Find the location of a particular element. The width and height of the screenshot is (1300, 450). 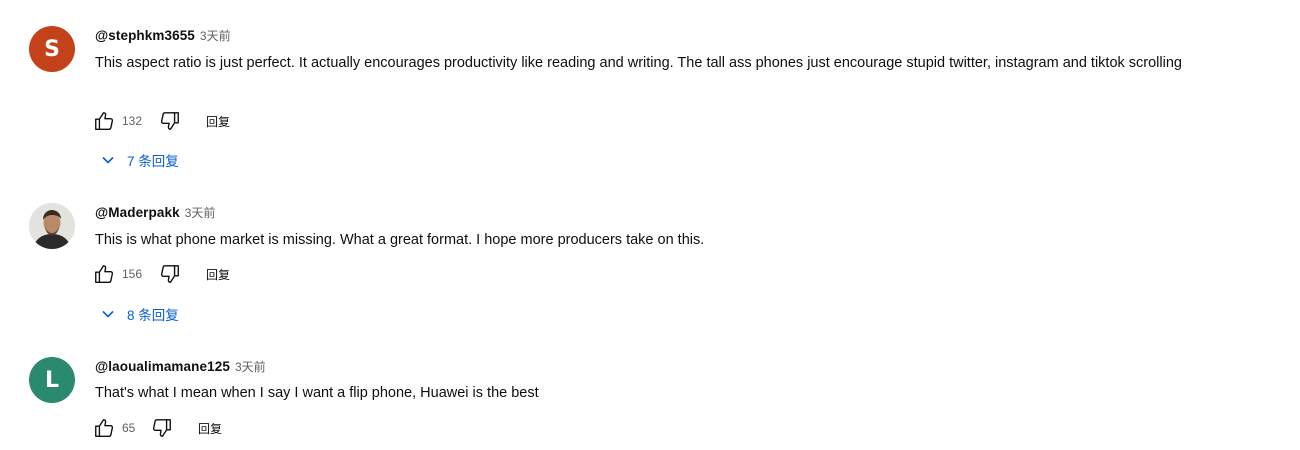

avatar-letter: S is located at coordinates (52, 49).